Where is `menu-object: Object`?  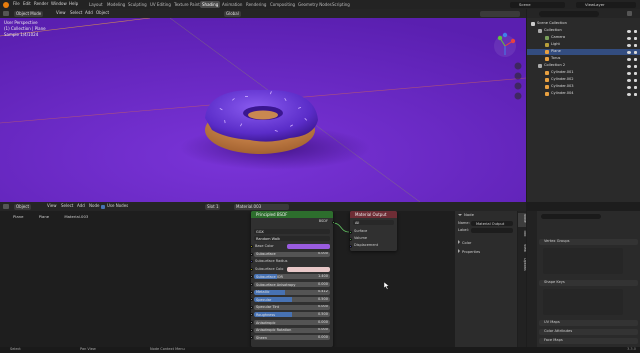 menu-object: Object is located at coordinates (102, 13).